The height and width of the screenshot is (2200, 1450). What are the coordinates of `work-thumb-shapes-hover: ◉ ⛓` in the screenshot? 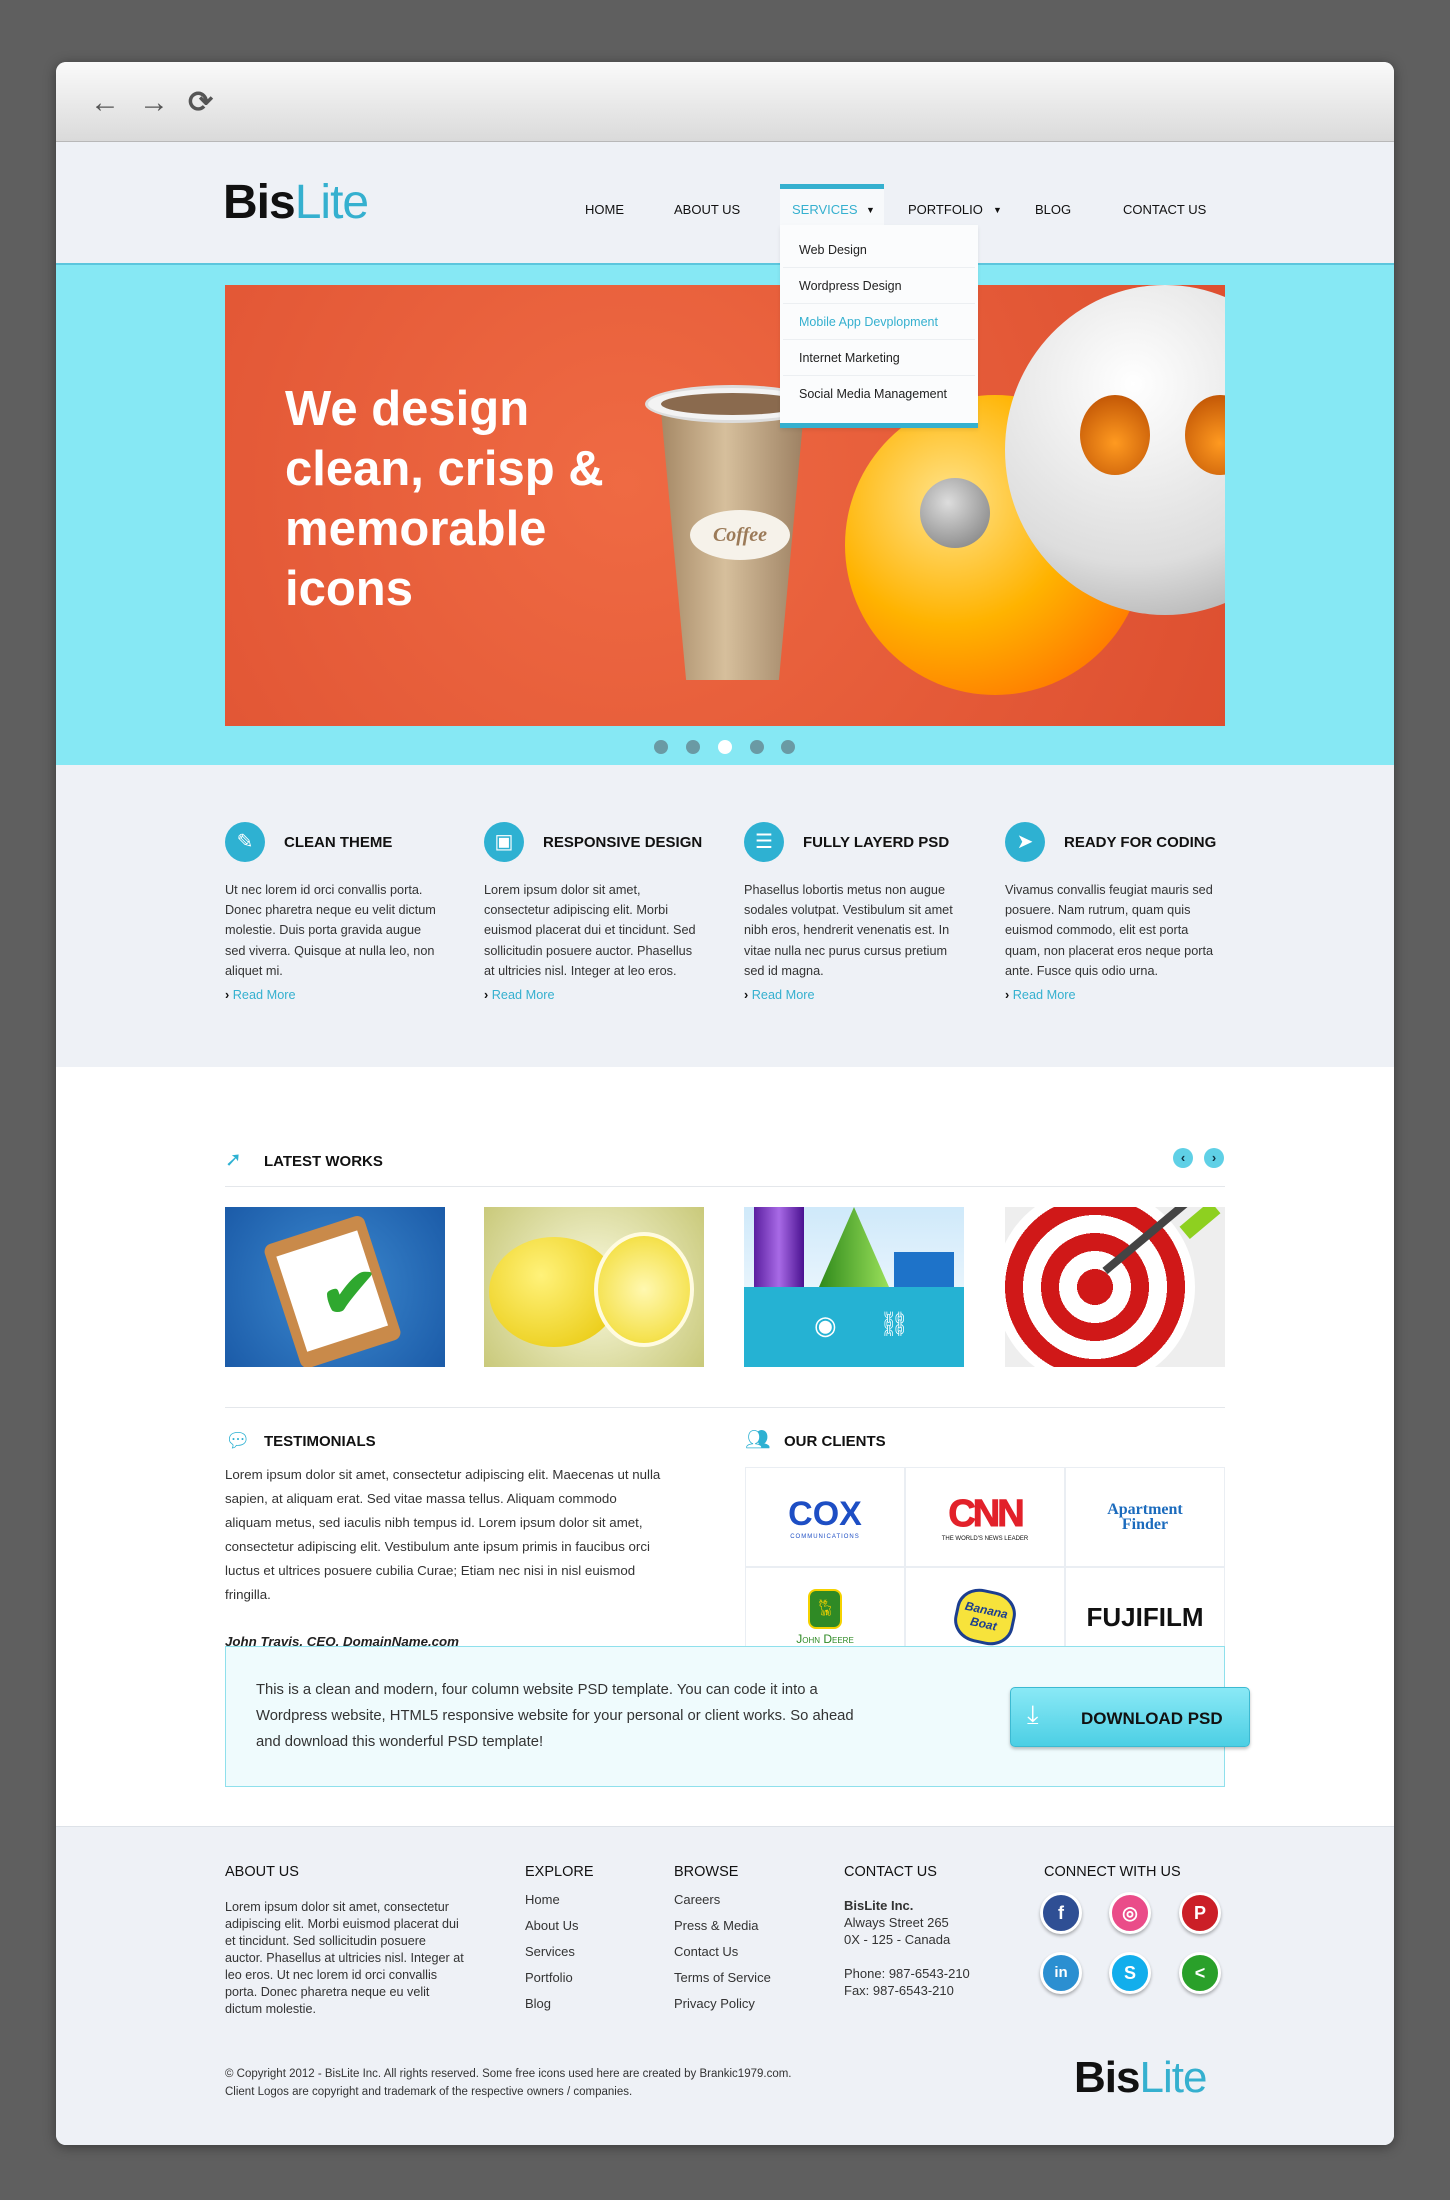 It's located at (854, 1287).